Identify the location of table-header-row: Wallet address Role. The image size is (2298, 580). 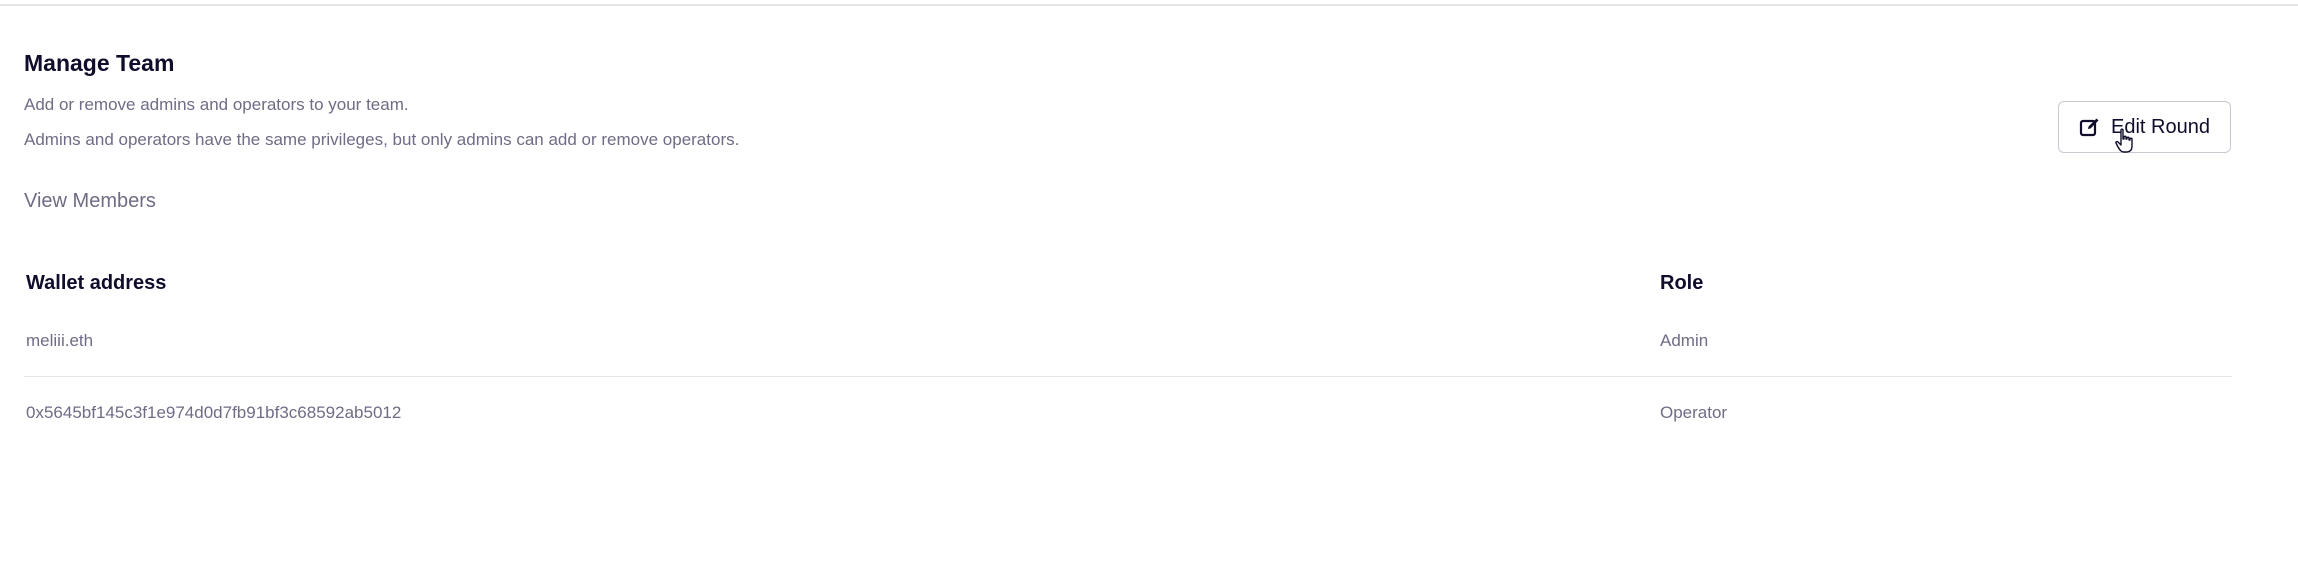
(1128, 283).